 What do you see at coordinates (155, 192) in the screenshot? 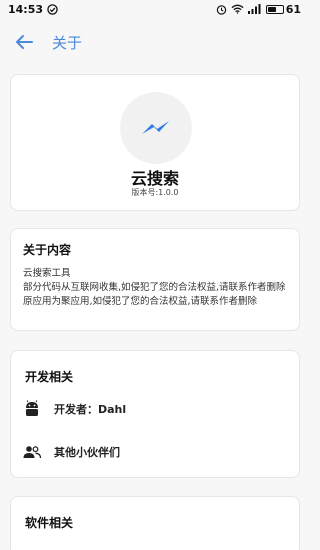
I see `app-version: 版本号:1.0.0` at bounding box center [155, 192].